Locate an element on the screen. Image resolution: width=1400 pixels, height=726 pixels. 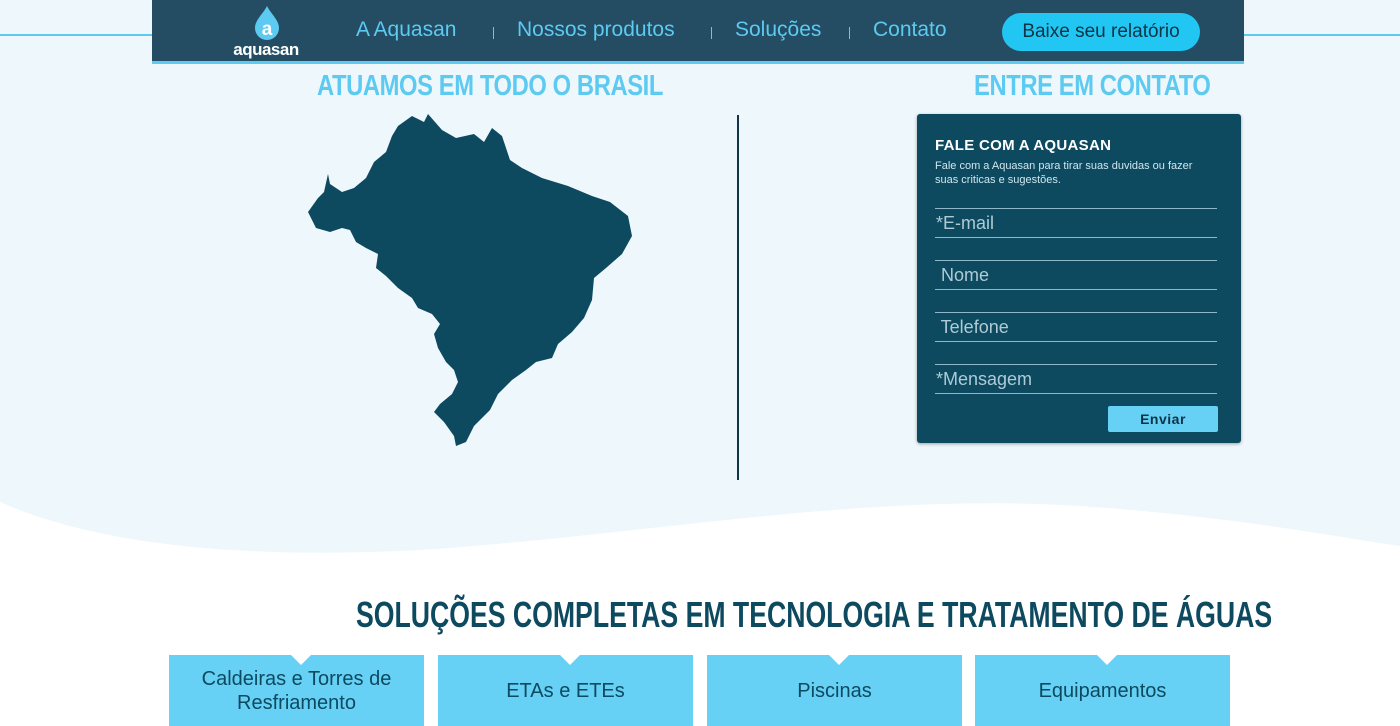
solution-card-etas-etes: ETAs e ETEs is located at coordinates (565, 690).